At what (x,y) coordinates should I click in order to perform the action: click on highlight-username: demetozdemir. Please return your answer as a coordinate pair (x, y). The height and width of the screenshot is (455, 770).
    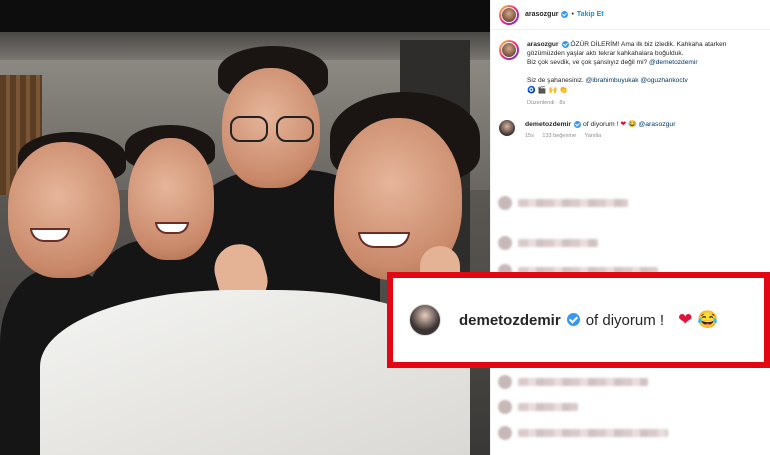
    Looking at the image, I should click on (510, 320).